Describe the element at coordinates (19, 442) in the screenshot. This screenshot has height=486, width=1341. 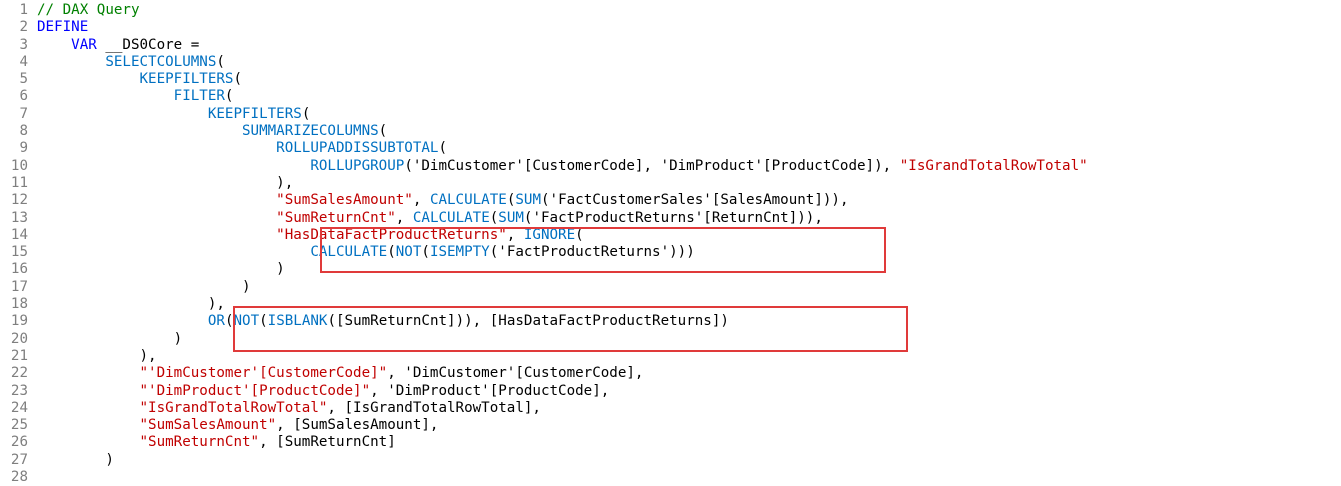
I see `line-number: 26` at that location.